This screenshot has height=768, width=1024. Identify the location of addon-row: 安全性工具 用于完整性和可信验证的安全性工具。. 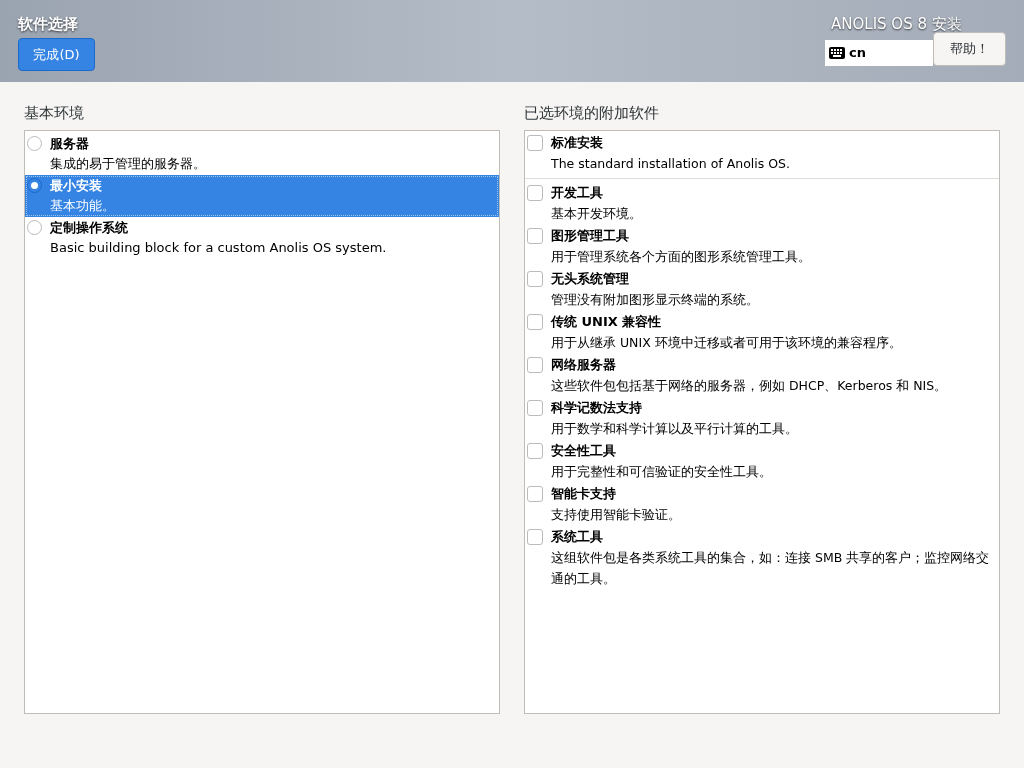
(762, 462).